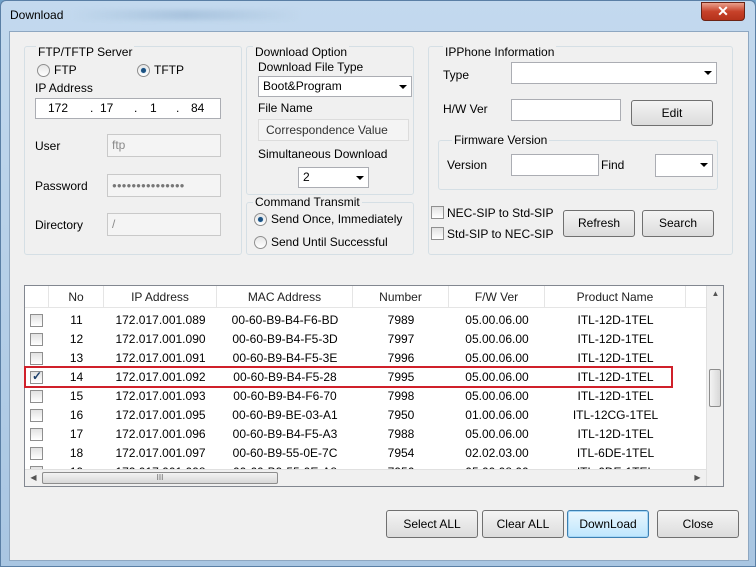  What do you see at coordinates (456, 75) in the screenshot?
I see `type-label: Type` at bounding box center [456, 75].